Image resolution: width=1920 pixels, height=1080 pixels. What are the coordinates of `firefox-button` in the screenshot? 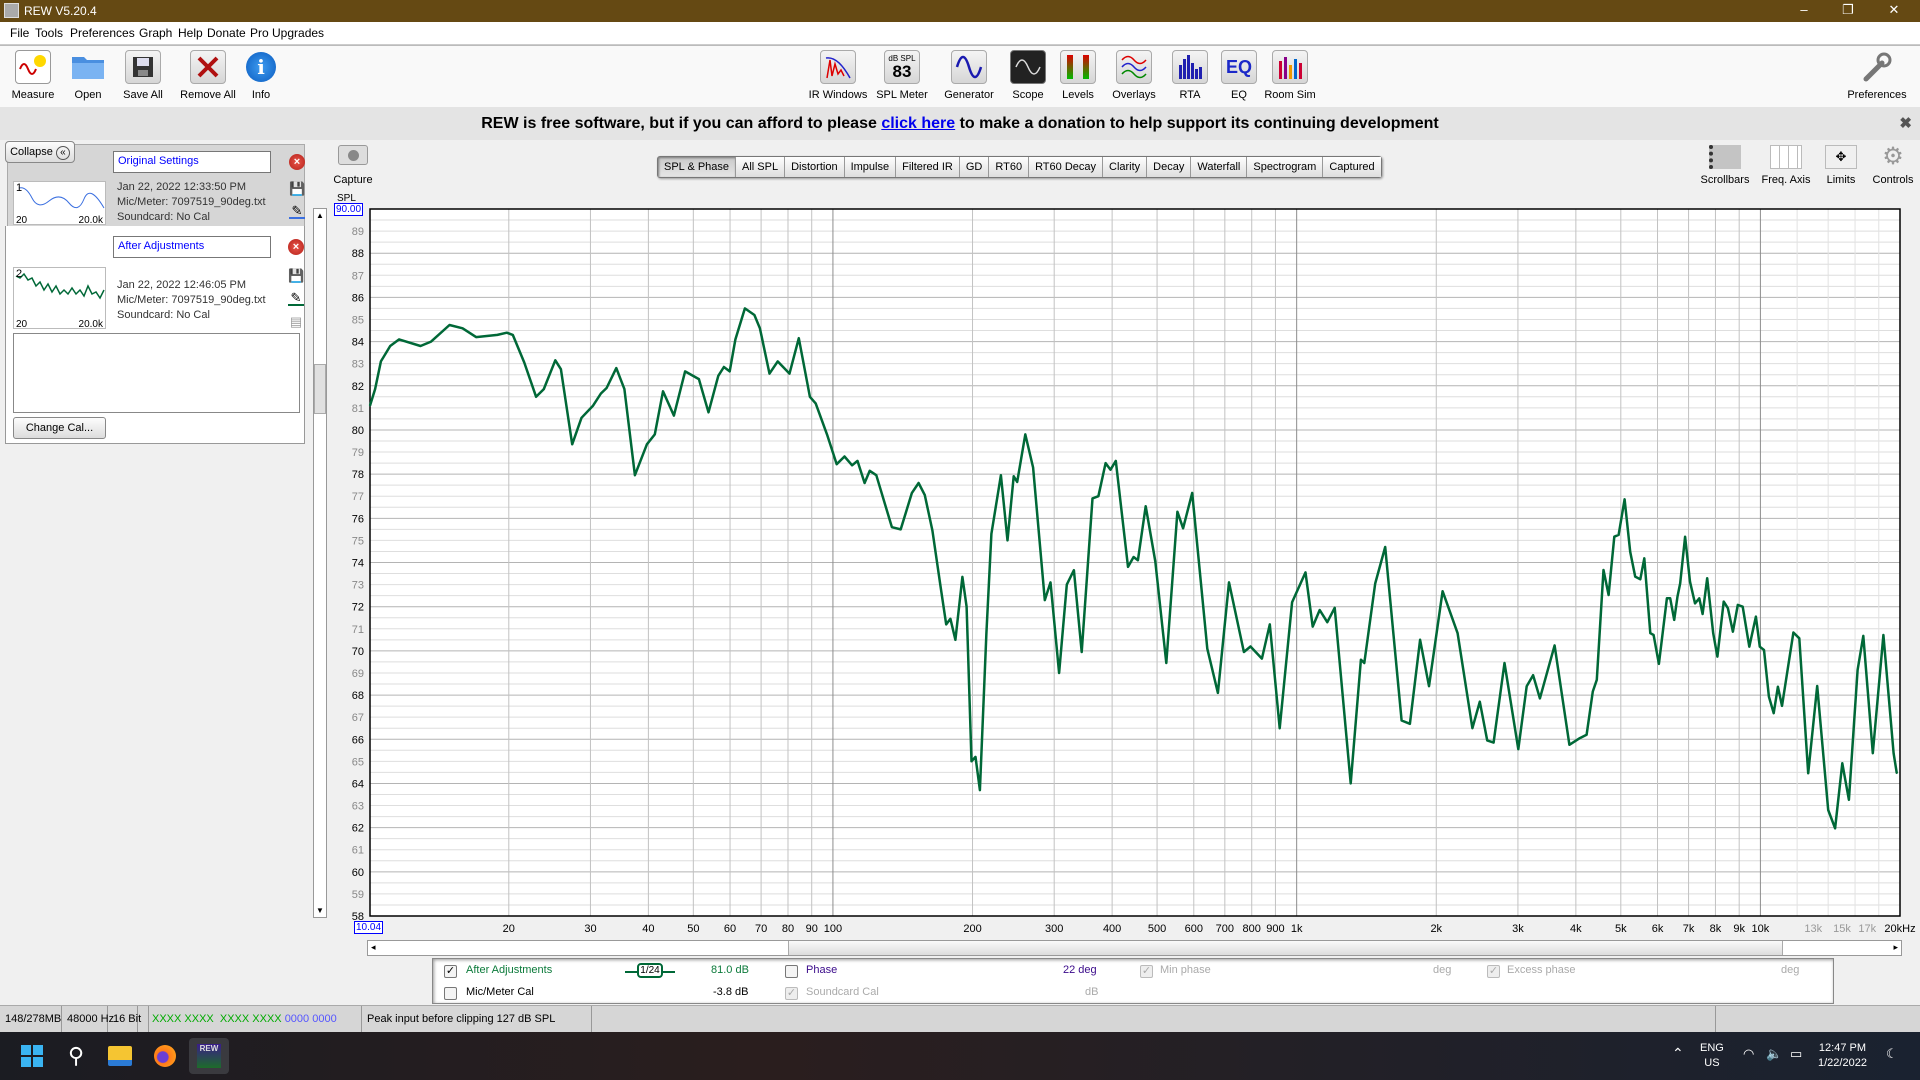 It's located at (165, 1056).